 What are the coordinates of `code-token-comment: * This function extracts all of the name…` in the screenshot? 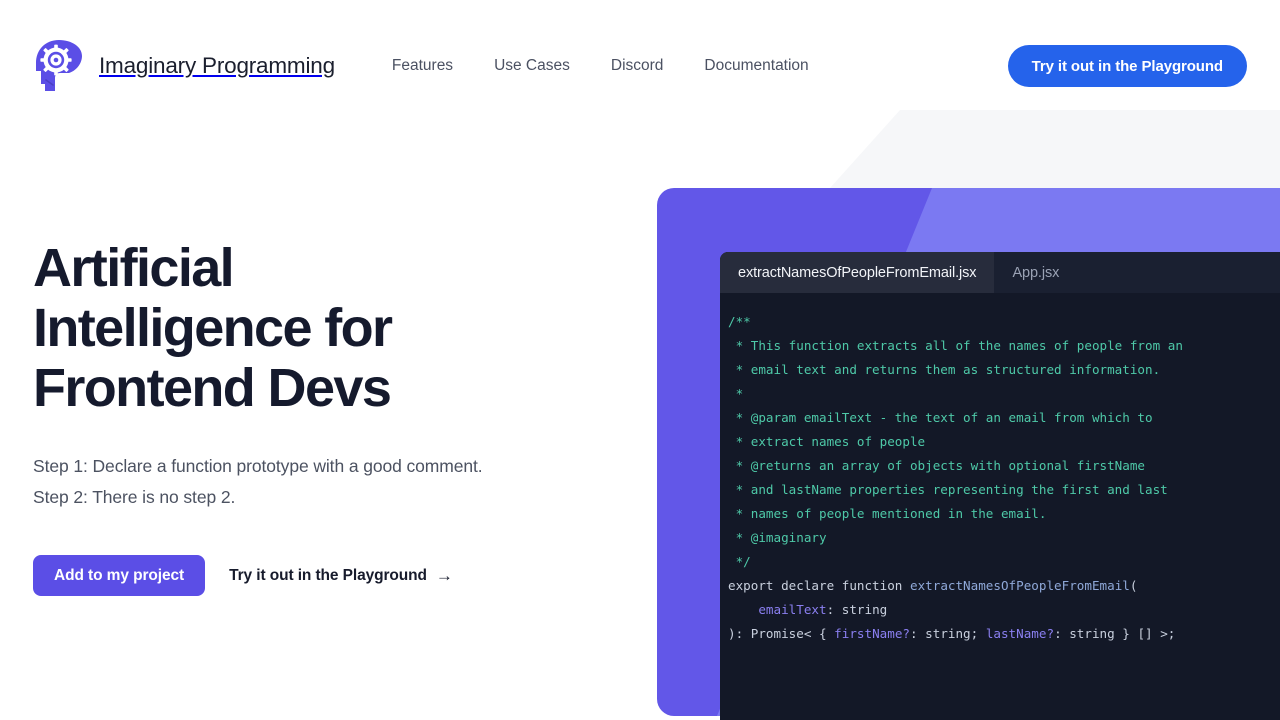 It's located at (955, 345).